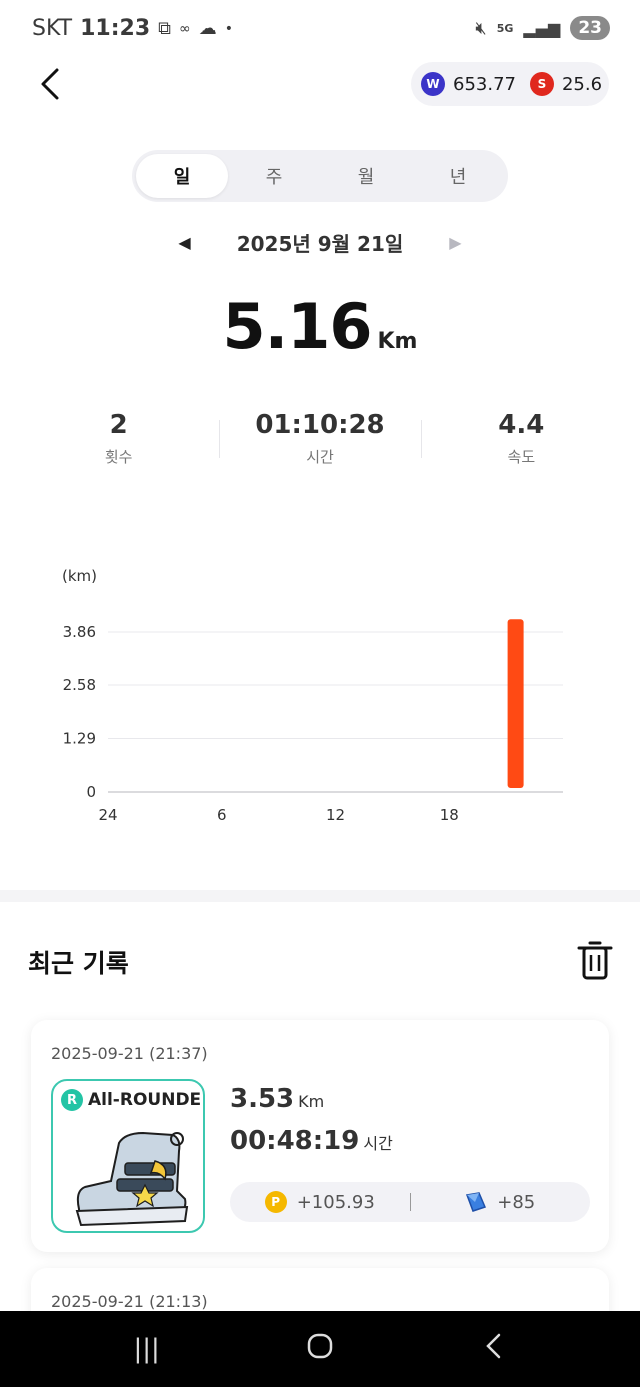  Describe the element at coordinates (145, 1100) in the screenshot. I see `shoe-label: All-ROUNDE` at that location.